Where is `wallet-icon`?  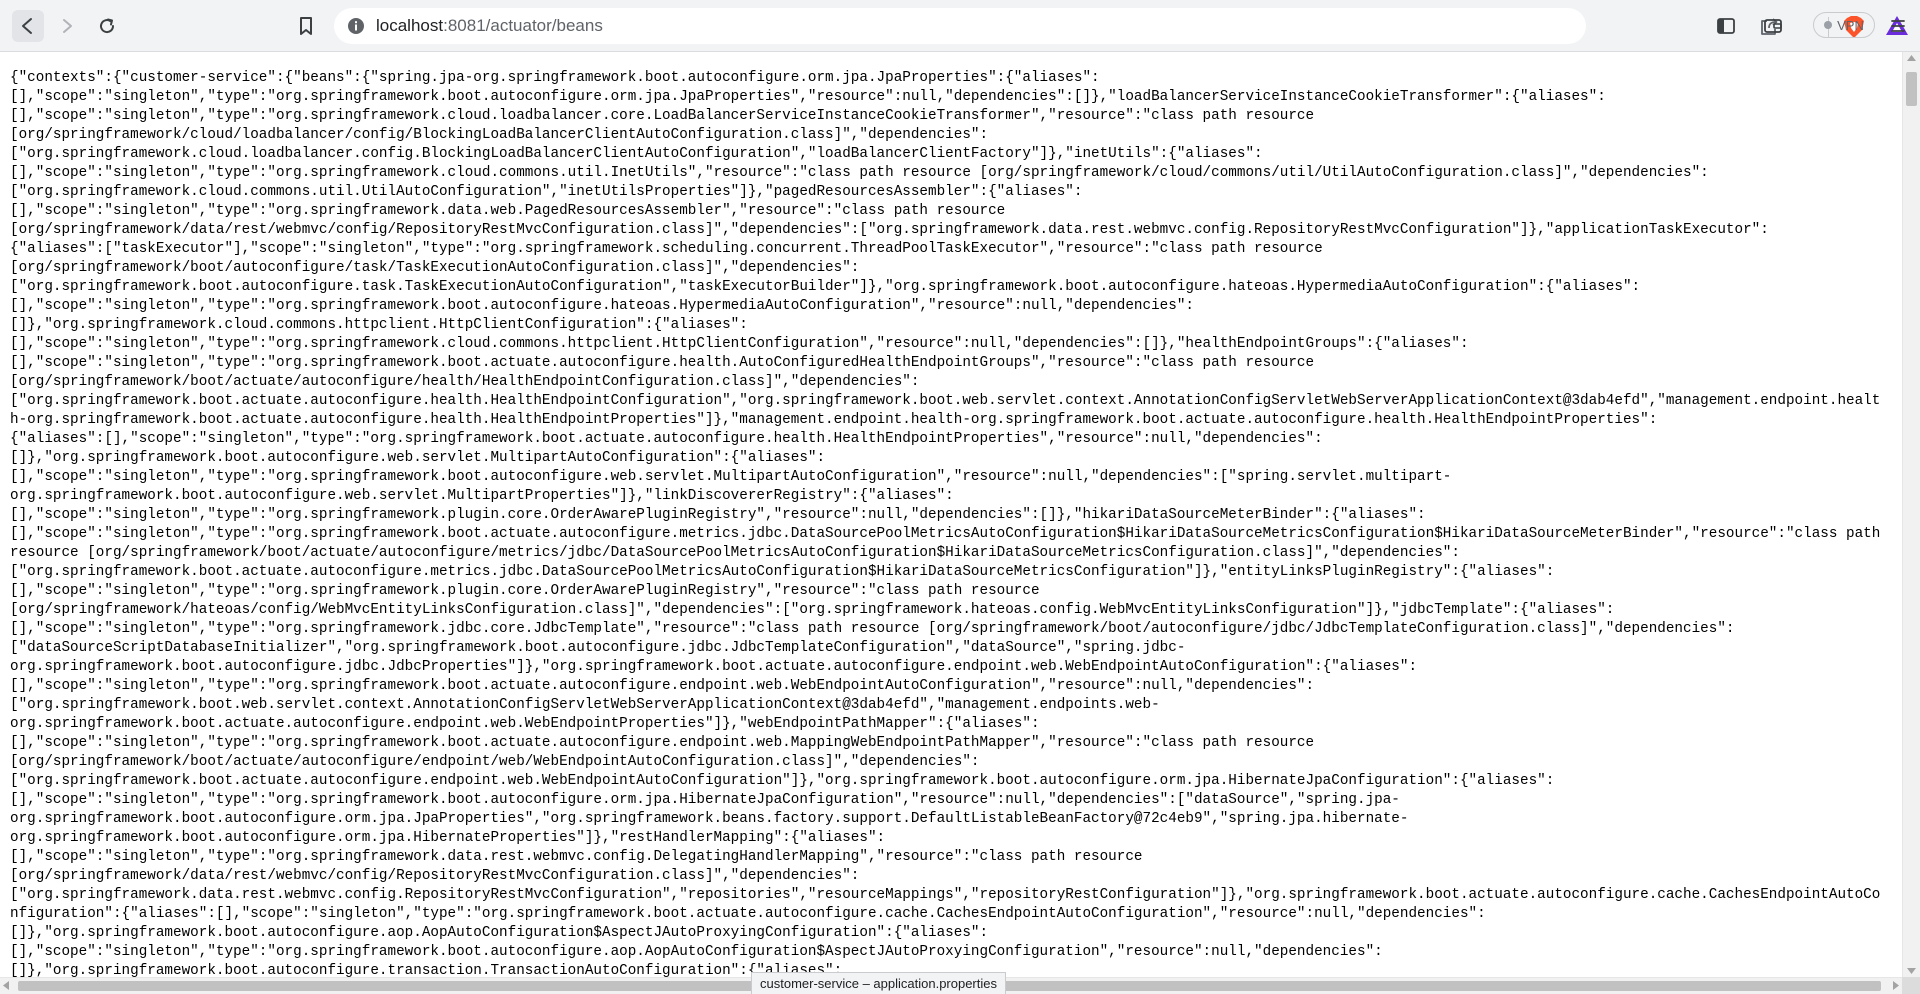
wallet-icon is located at coordinates (1773, 26).